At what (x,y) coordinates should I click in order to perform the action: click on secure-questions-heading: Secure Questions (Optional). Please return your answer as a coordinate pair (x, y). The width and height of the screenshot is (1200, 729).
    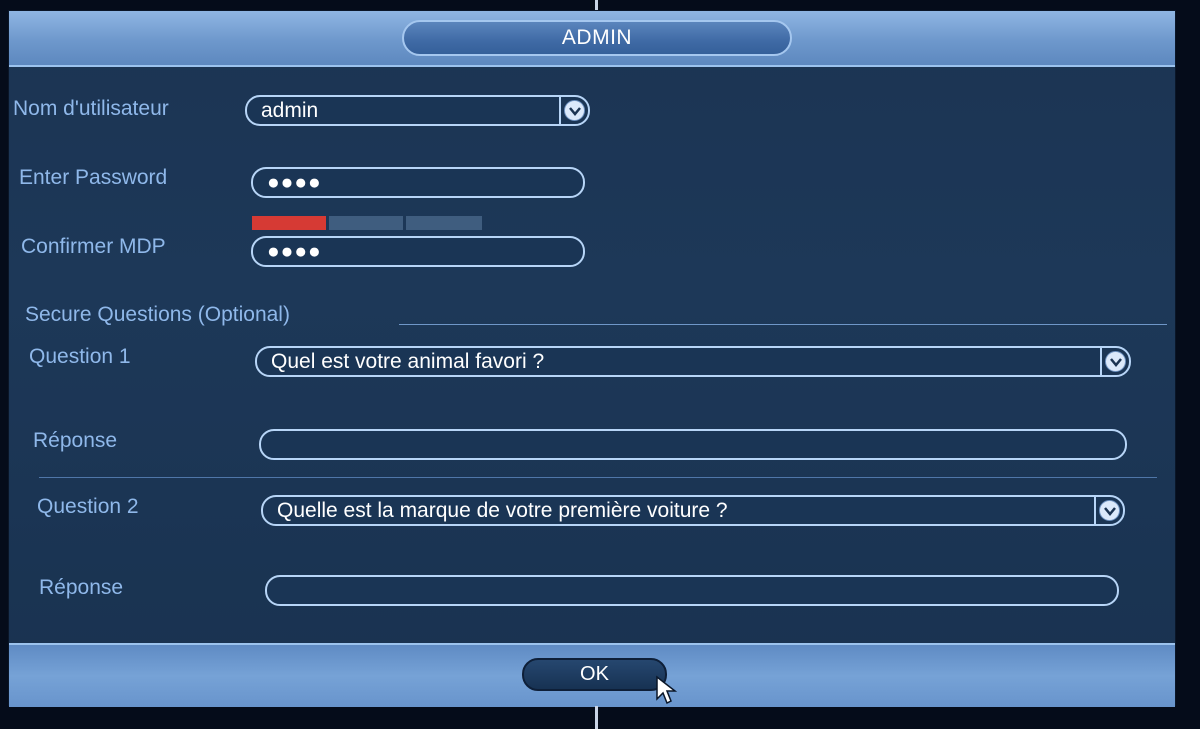
    Looking at the image, I should click on (157, 314).